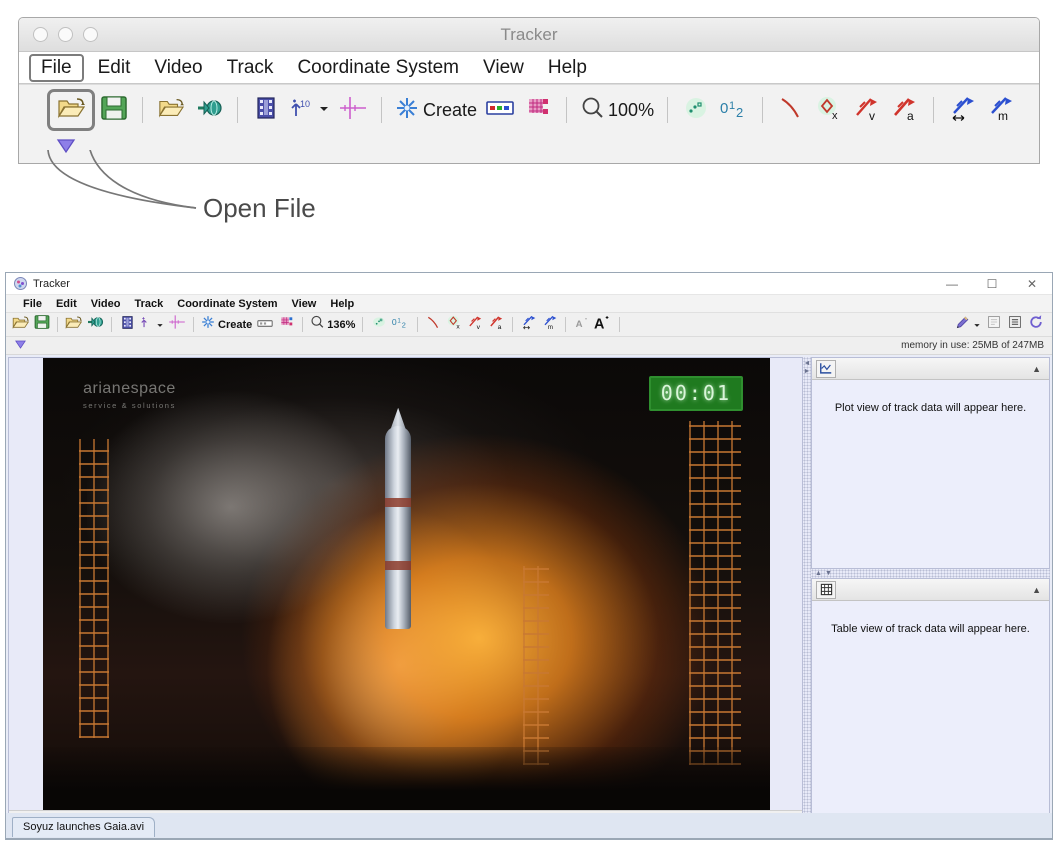 The height and width of the screenshot is (846, 1058). I want to click on table-view-header: ▲, so click(930, 590).